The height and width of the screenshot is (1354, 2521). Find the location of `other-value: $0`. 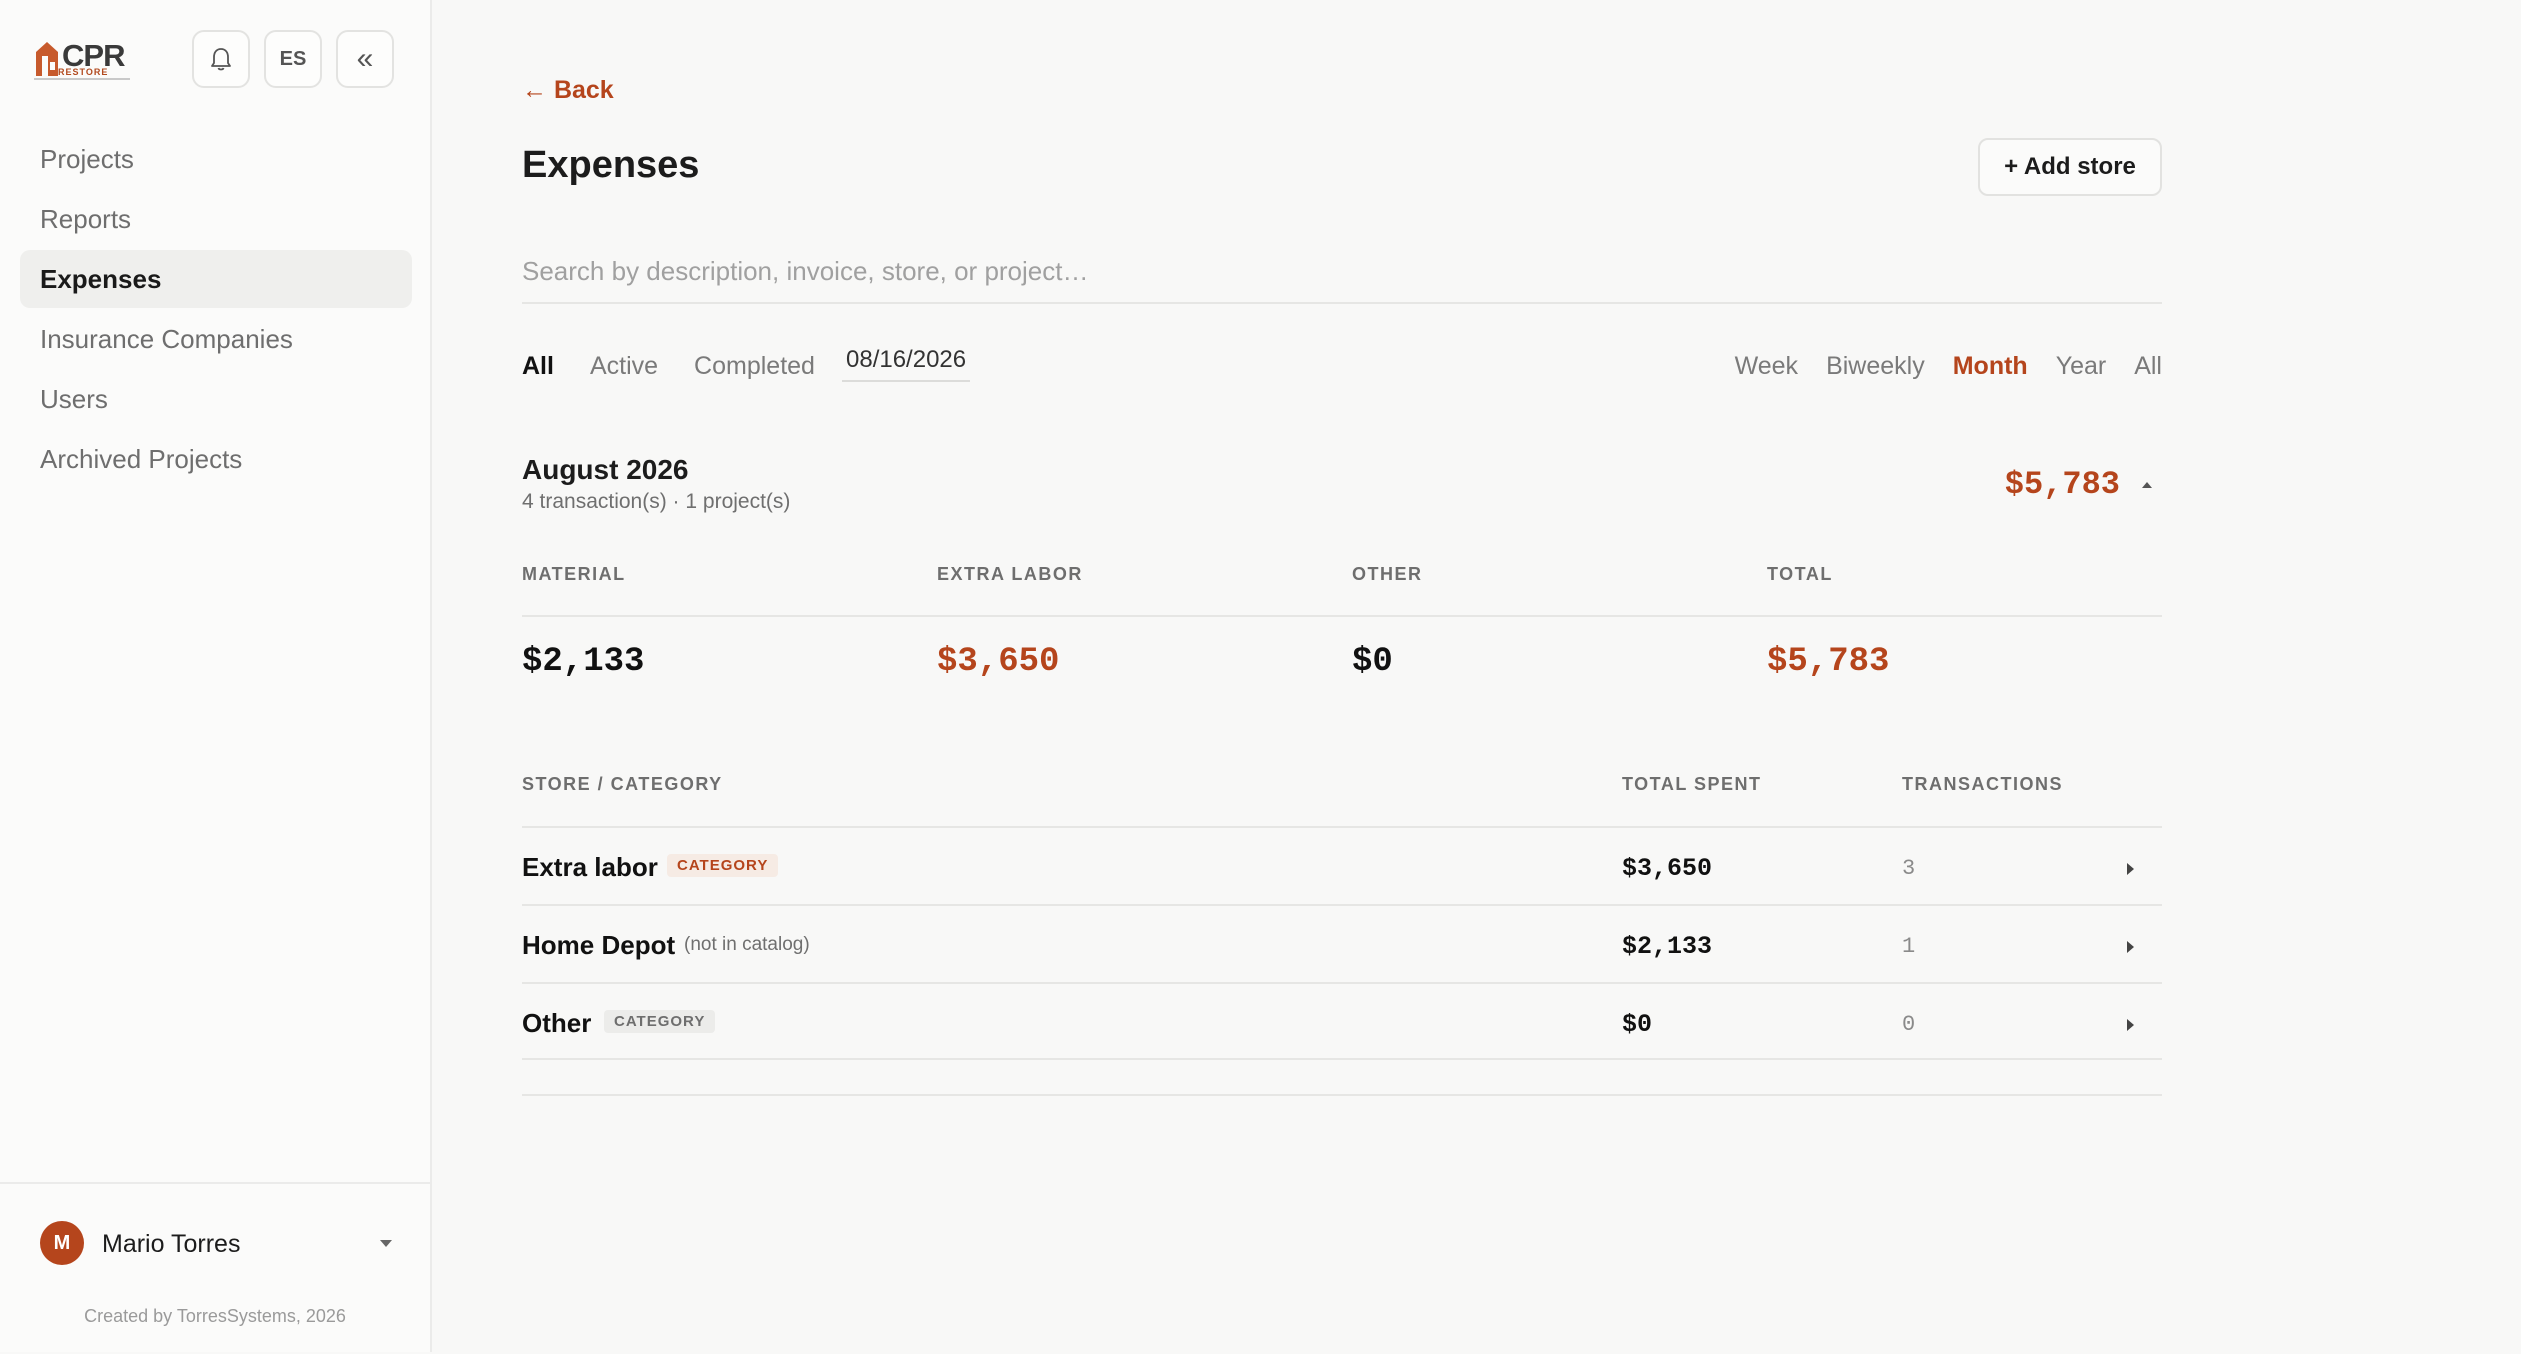

other-value: $0 is located at coordinates (1372, 662).